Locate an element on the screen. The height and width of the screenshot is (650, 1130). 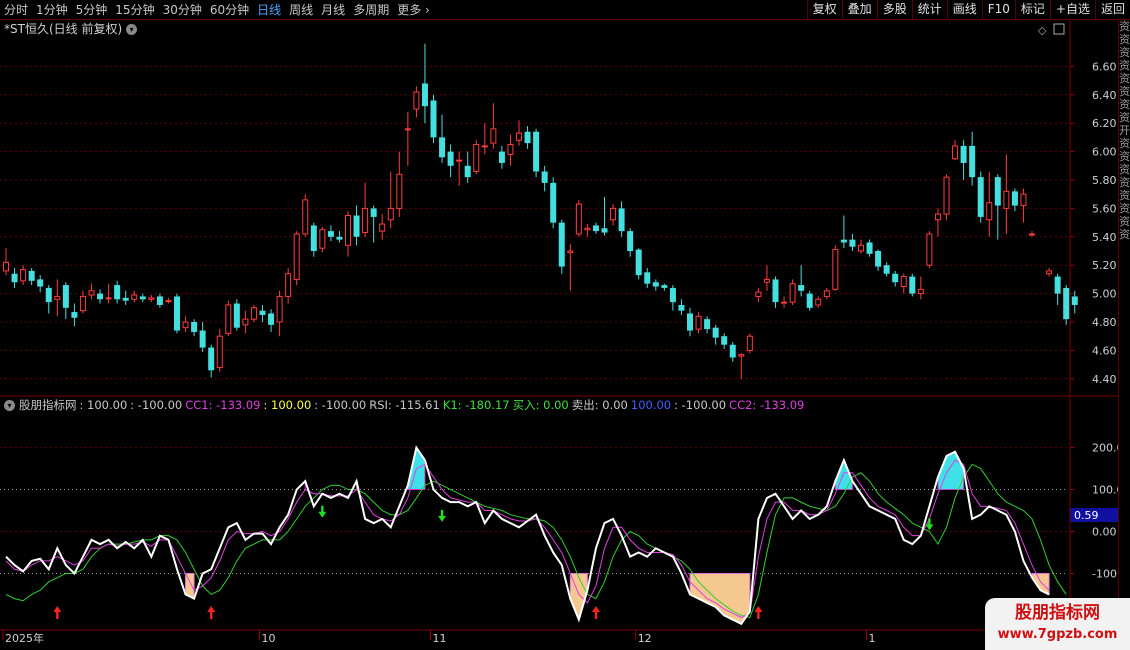
period-tab-10: 更多 › is located at coordinates (413, 10).